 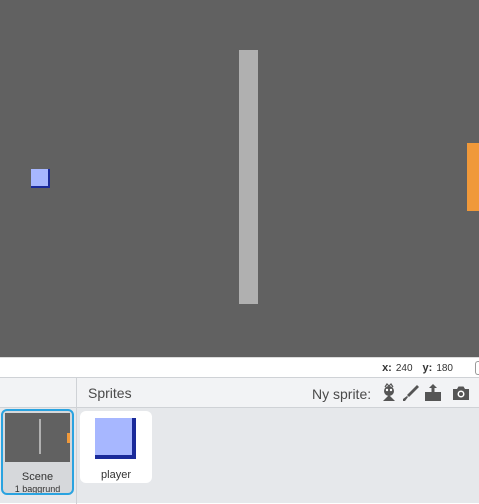 What do you see at coordinates (37, 489) in the screenshot?
I see `scene-backdrop-count: 1 baggrund` at bounding box center [37, 489].